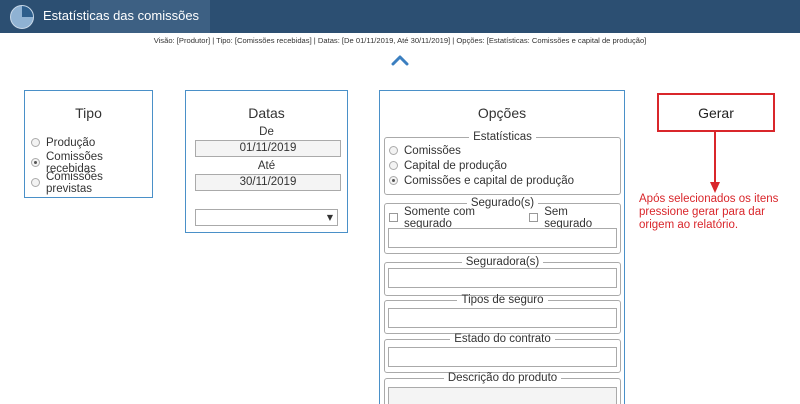 The height and width of the screenshot is (404, 800). Describe the element at coordinates (502, 395) in the screenshot. I see `descricao-produto-input` at that location.